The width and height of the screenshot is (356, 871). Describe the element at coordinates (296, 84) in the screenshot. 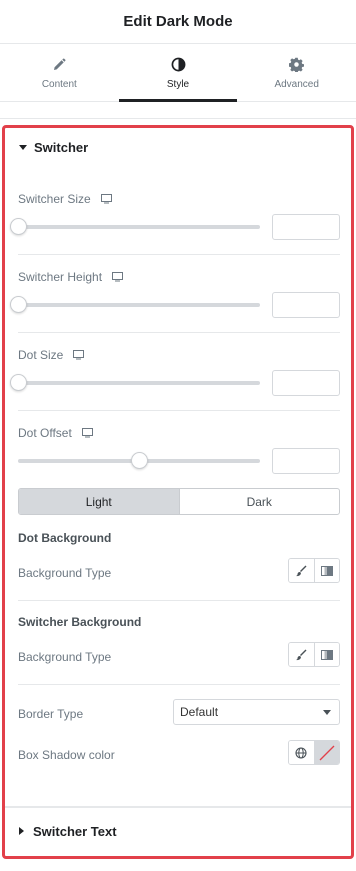

I see `tab-label: Advanced` at that location.